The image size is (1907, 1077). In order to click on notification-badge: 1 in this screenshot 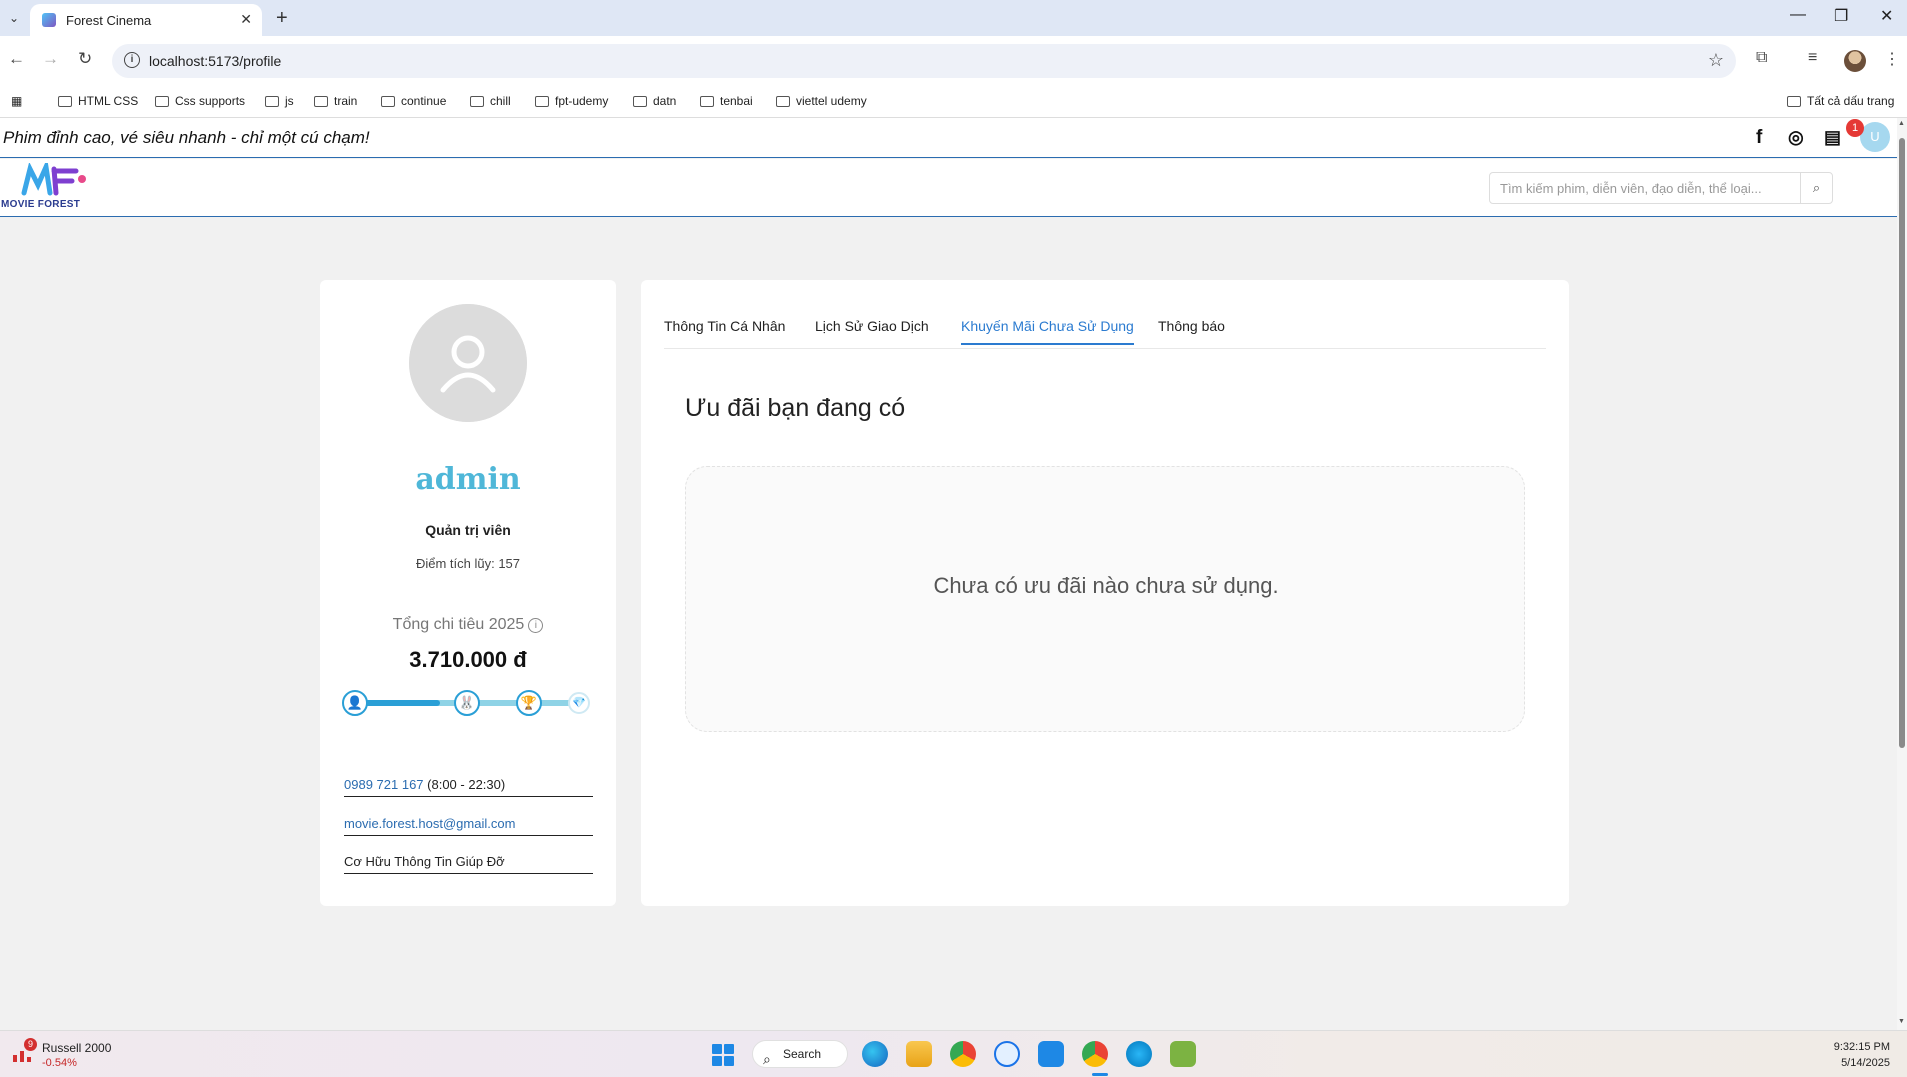, I will do `click(1855, 128)`.